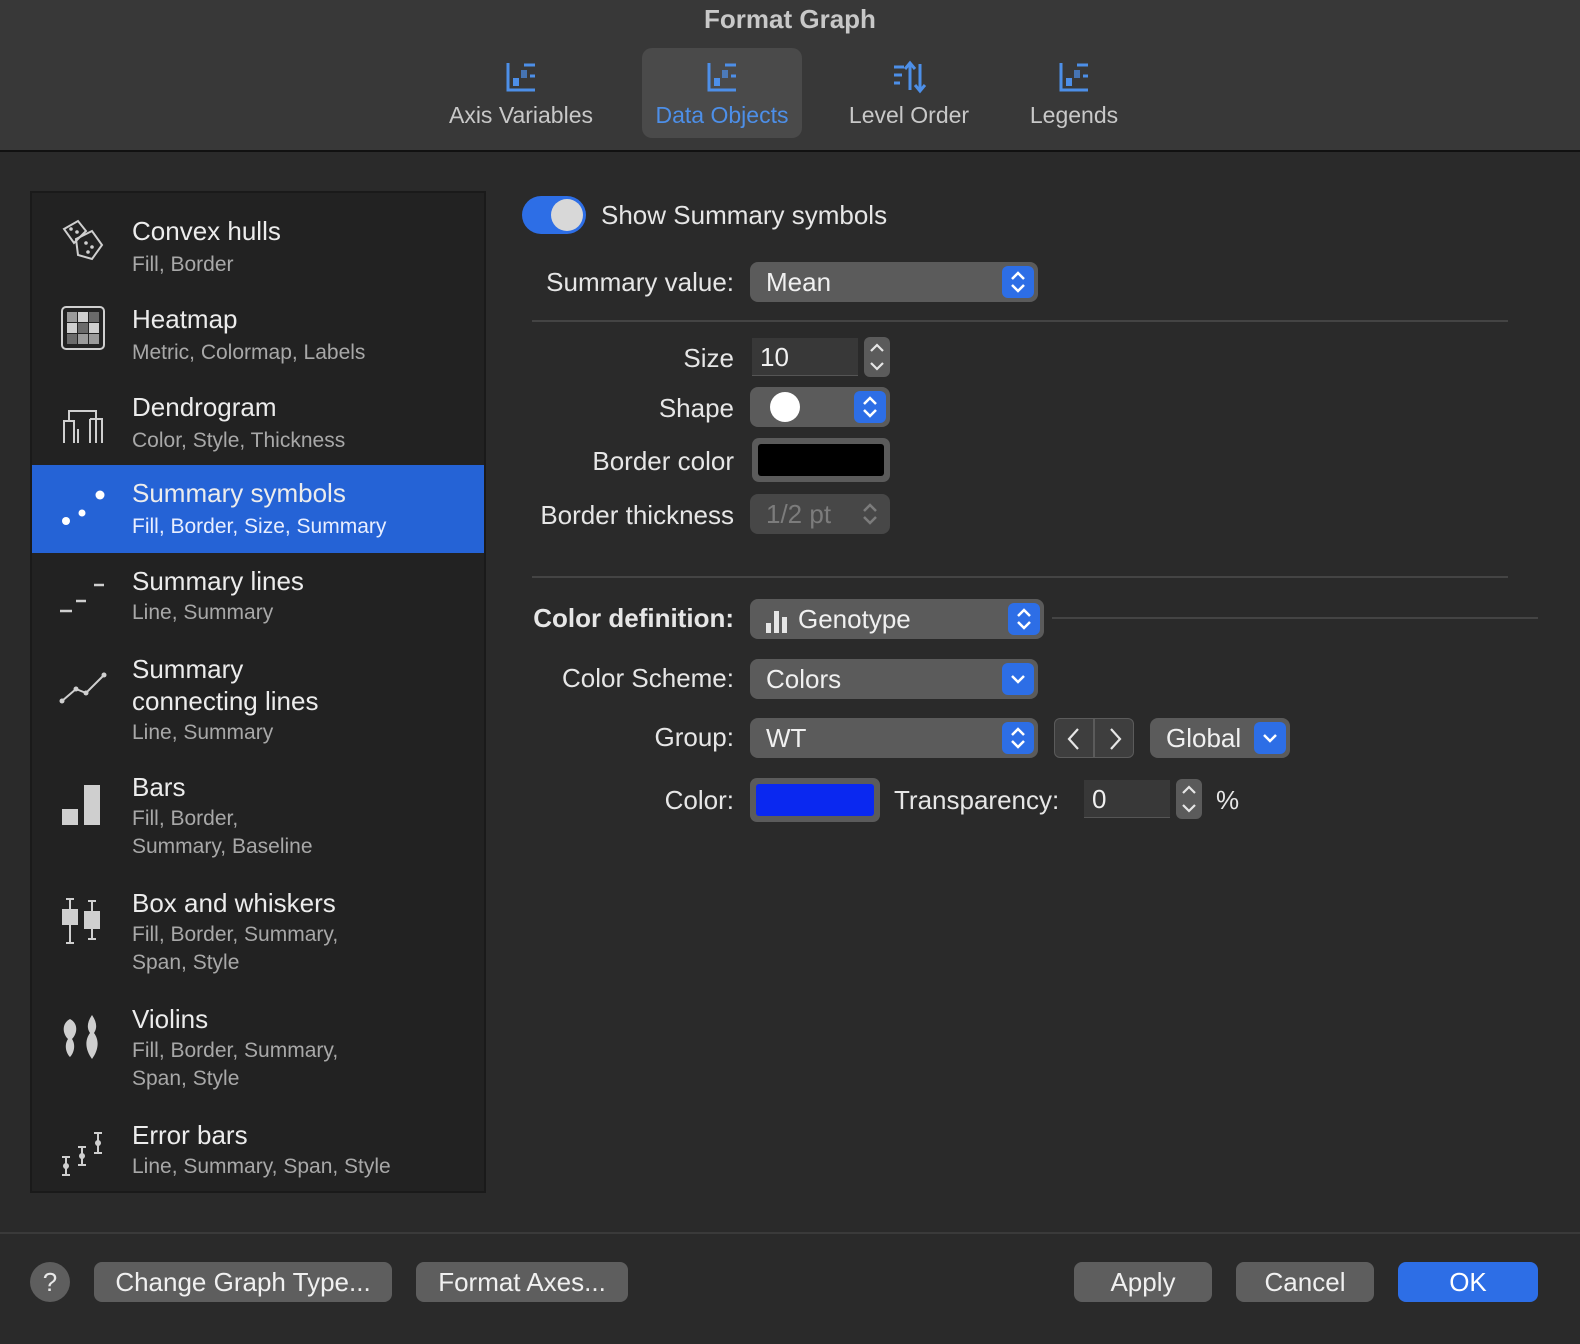 This screenshot has height=1344, width=1580. What do you see at coordinates (894, 738) in the screenshot?
I see `group-popup: WT` at bounding box center [894, 738].